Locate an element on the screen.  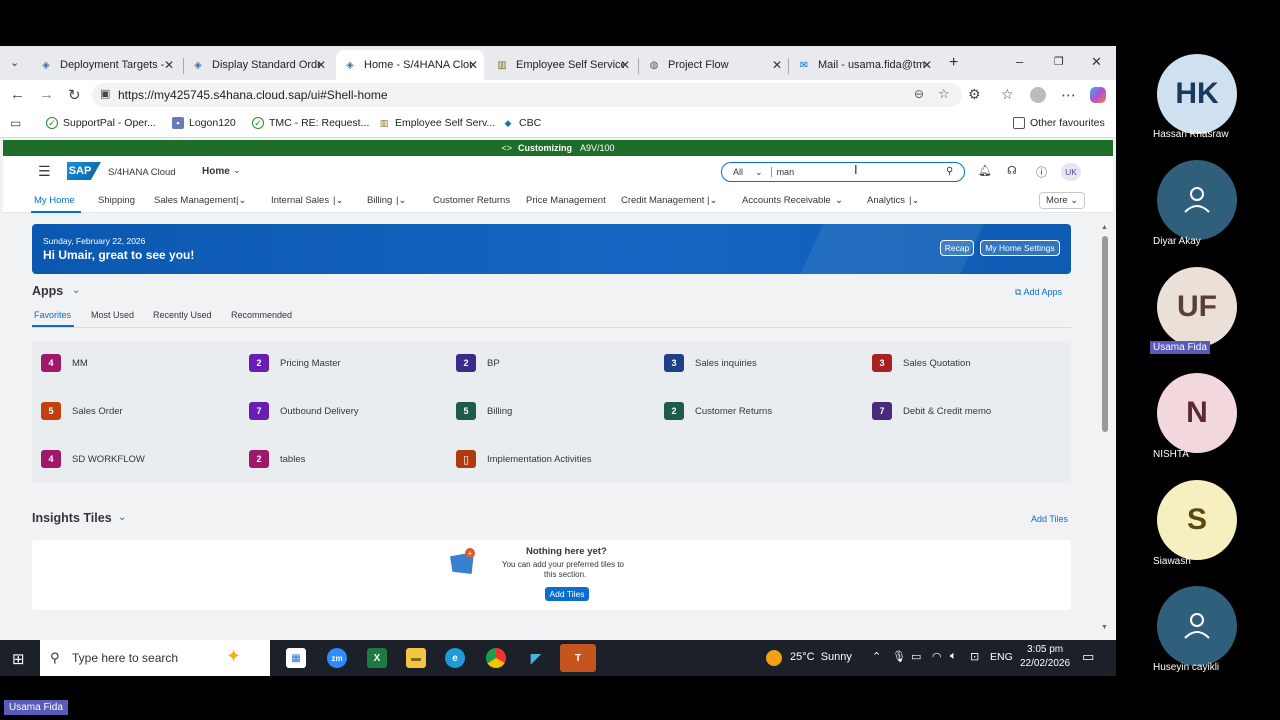
app-tile: 2 BP is located at coordinates (478, 363).